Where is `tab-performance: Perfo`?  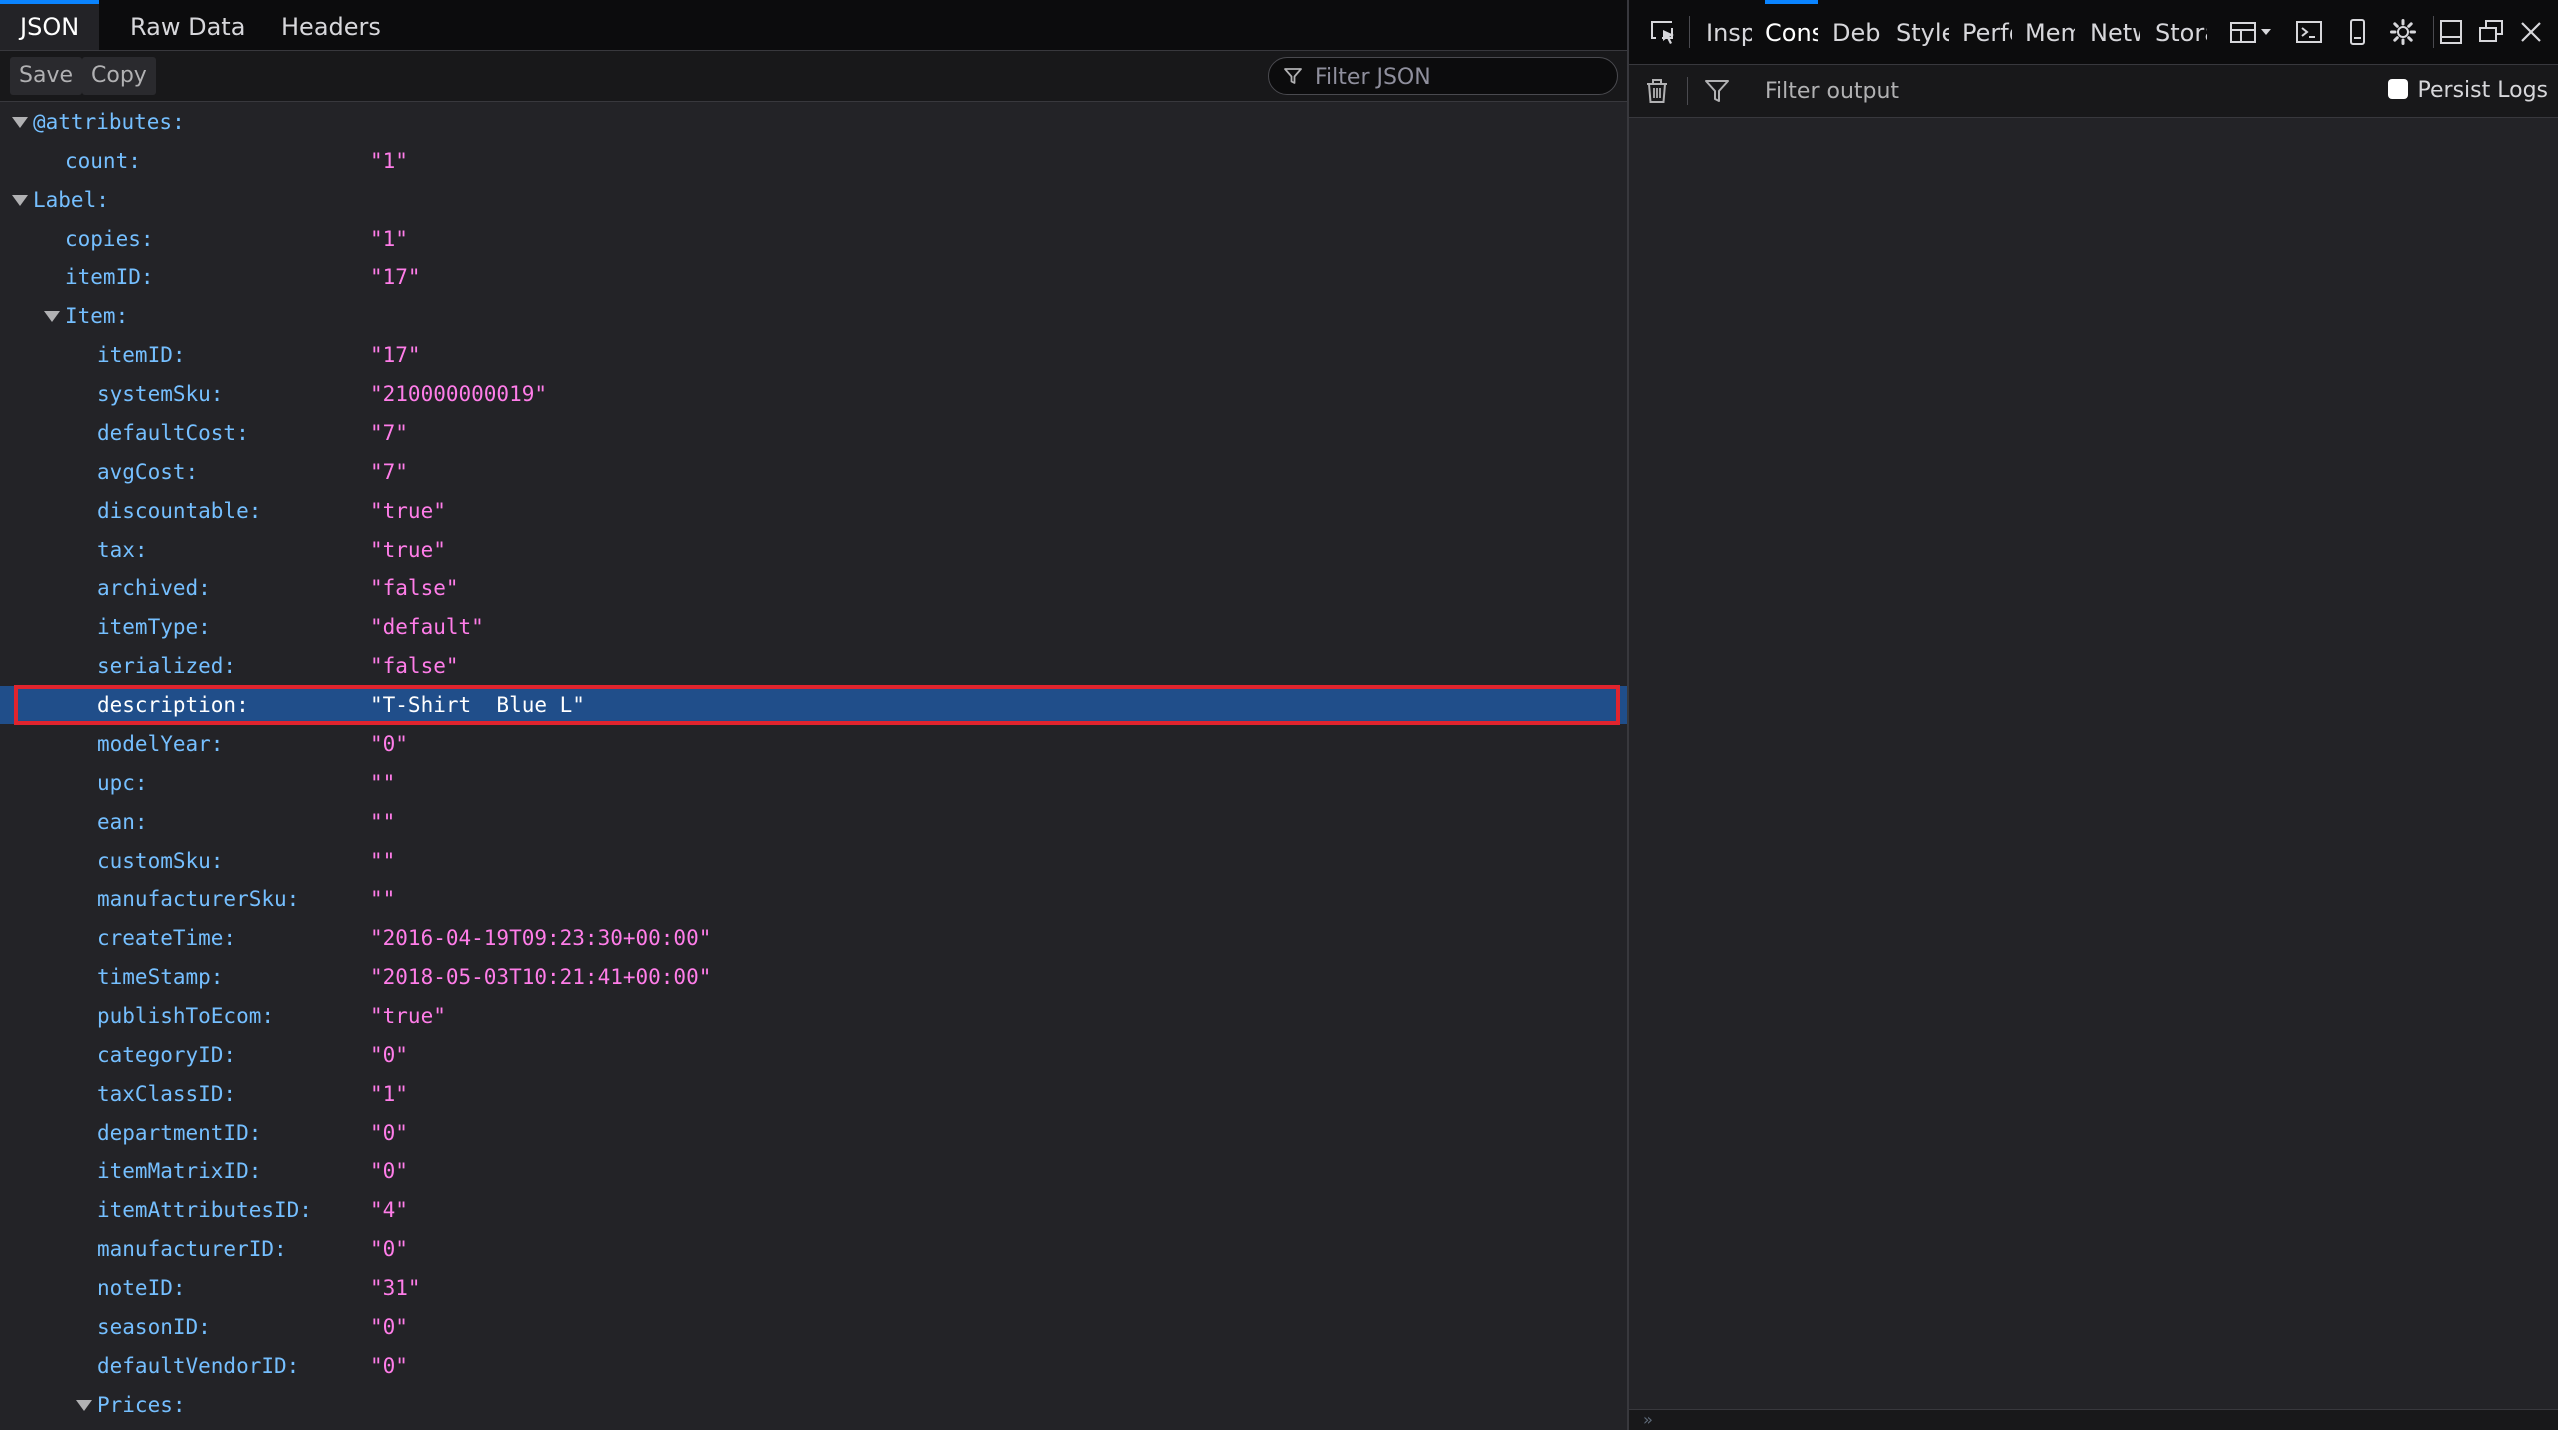
tab-performance: Perfo is located at coordinates (1987, 32).